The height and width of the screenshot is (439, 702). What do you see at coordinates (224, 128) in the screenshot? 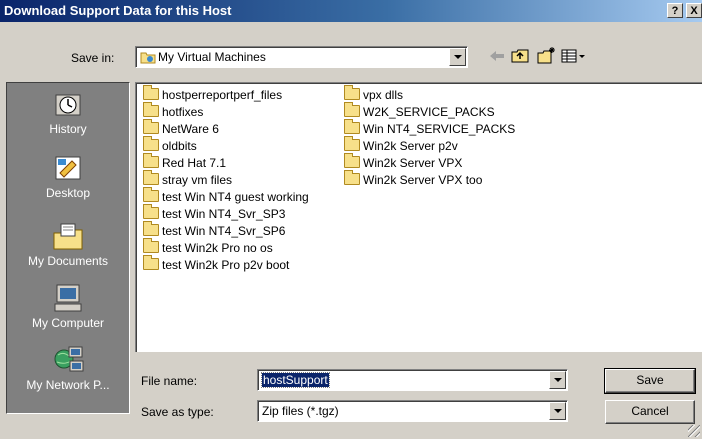
I see `list-item: NetWare 6` at bounding box center [224, 128].